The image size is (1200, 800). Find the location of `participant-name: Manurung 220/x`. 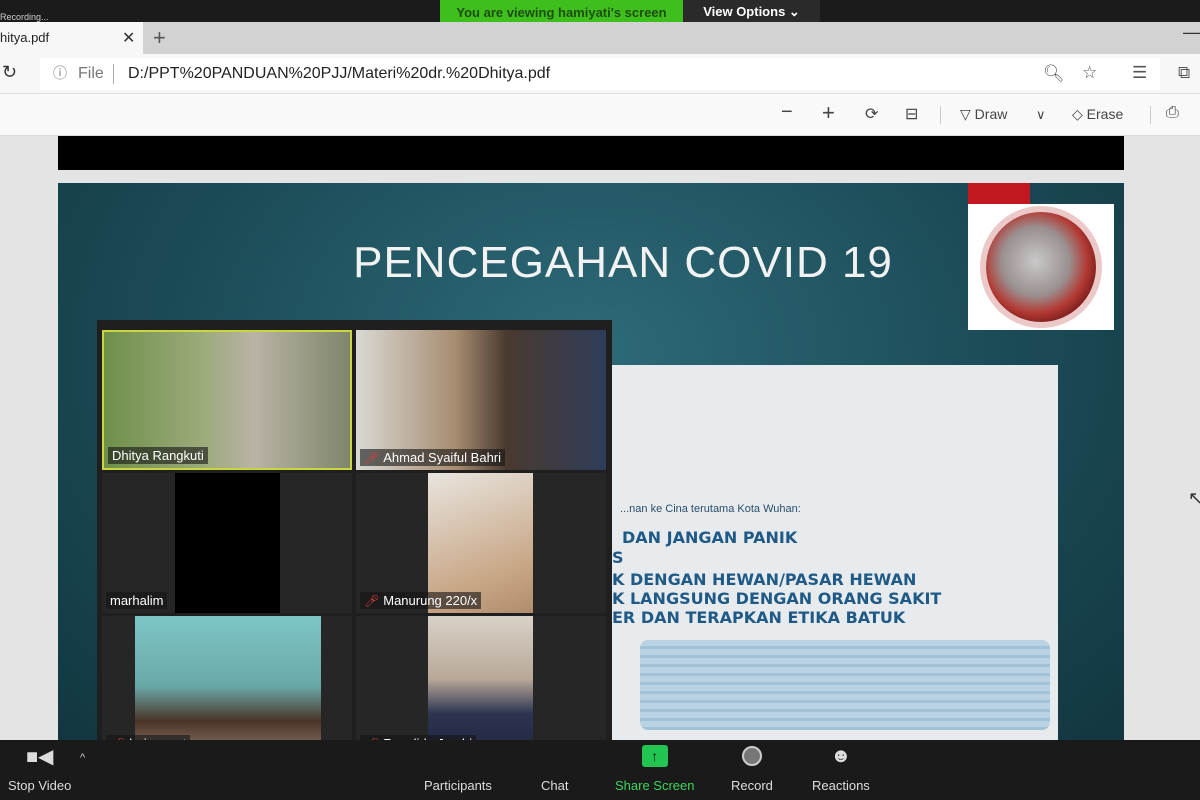

participant-name: Manurung 220/x is located at coordinates (430, 600).